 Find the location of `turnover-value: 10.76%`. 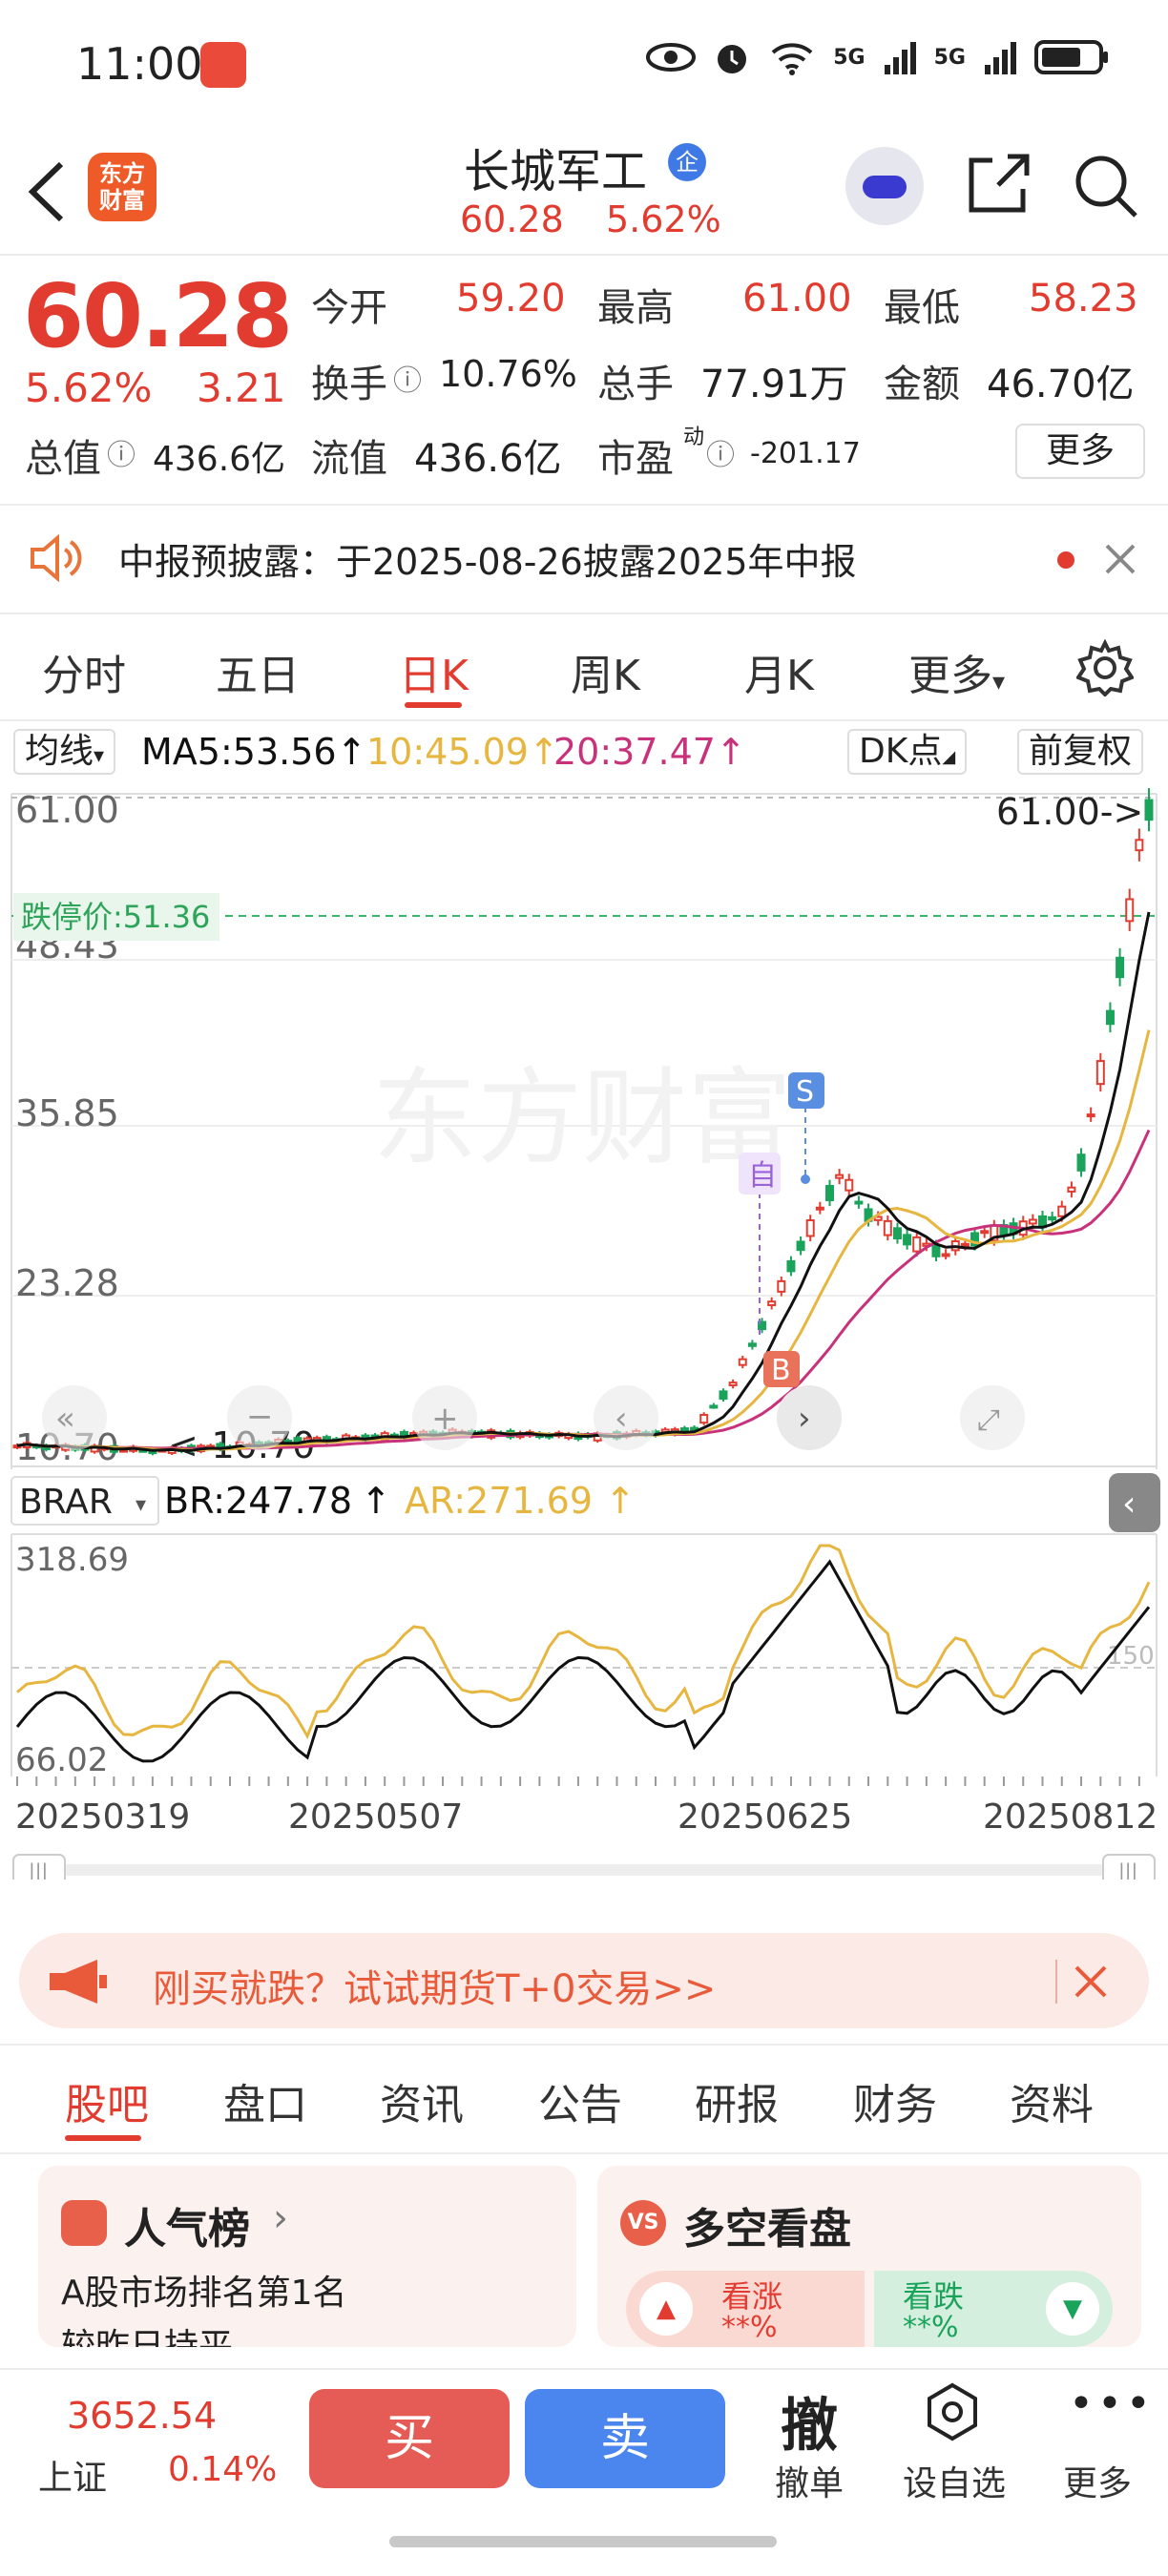

turnover-value: 10.76% is located at coordinates (508, 374).